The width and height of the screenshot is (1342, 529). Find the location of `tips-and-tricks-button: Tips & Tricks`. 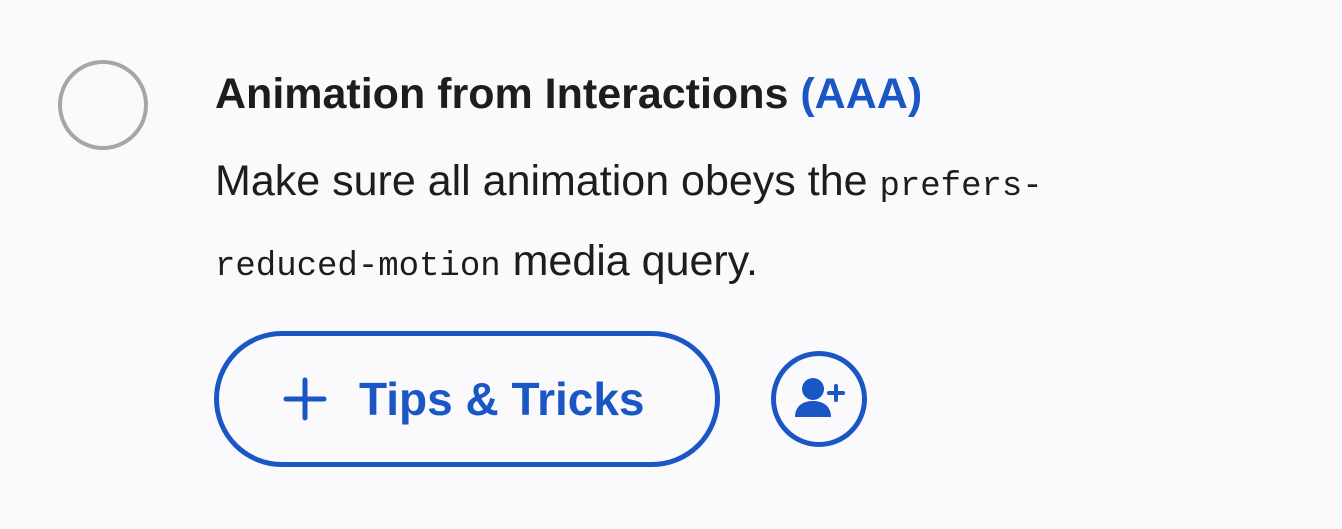

tips-and-tricks-button: Tips & Tricks is located at coordinates (467, 399).